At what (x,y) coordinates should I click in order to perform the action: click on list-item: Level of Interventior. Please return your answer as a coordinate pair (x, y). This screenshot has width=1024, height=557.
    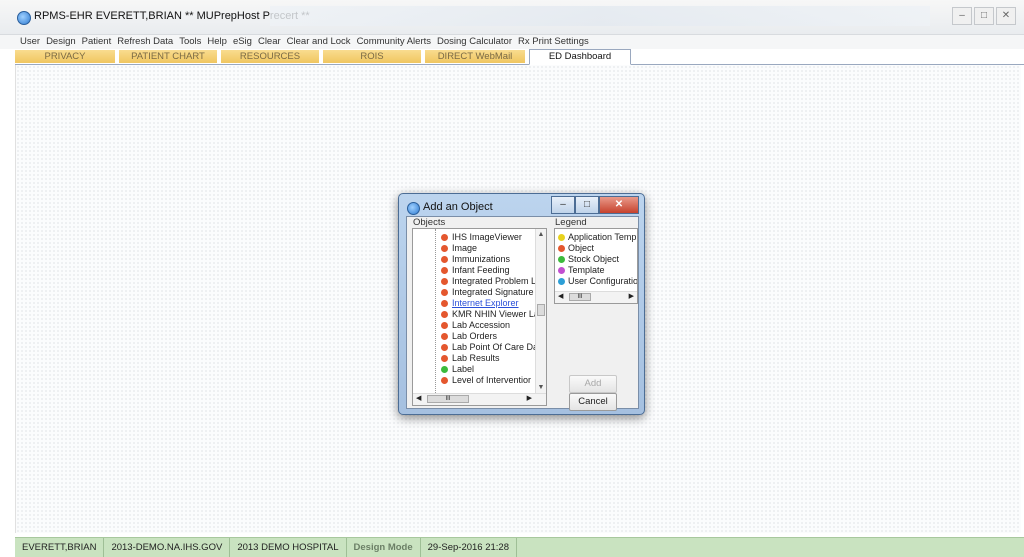
    Looking at the image, I should click on (486, 380).